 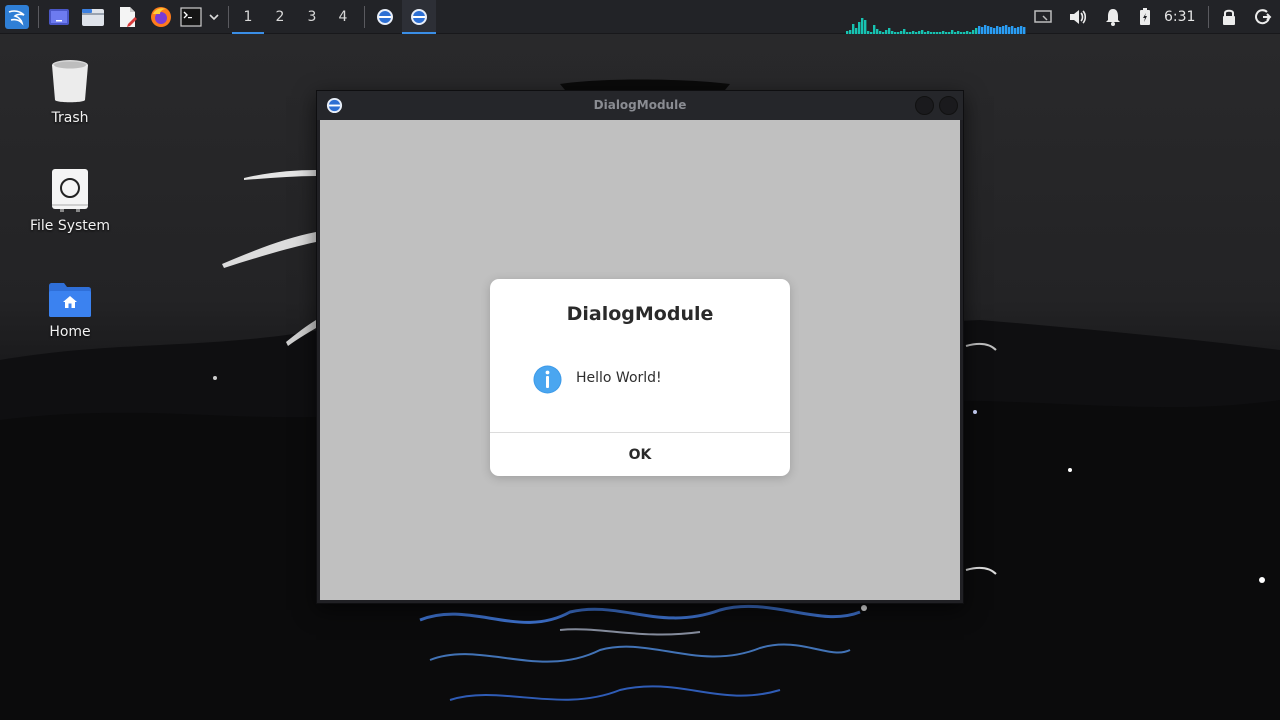 I want to click on minimize-button, so click(x=924, y=105).